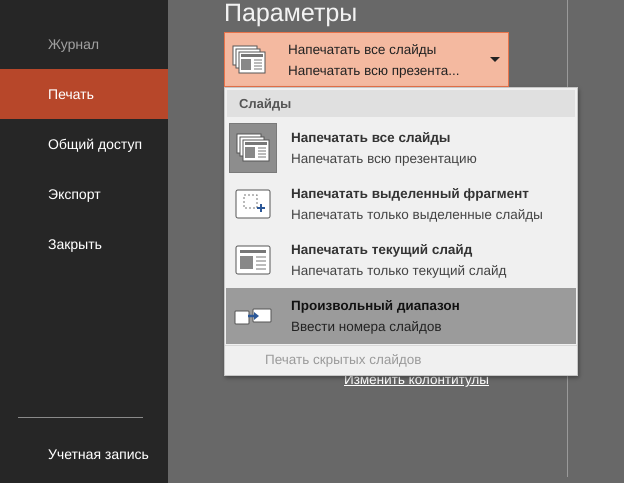 This screenshot has width=624, height=483. I want to click on option-description: Напечатать всю презентацию, so click(384, 158).